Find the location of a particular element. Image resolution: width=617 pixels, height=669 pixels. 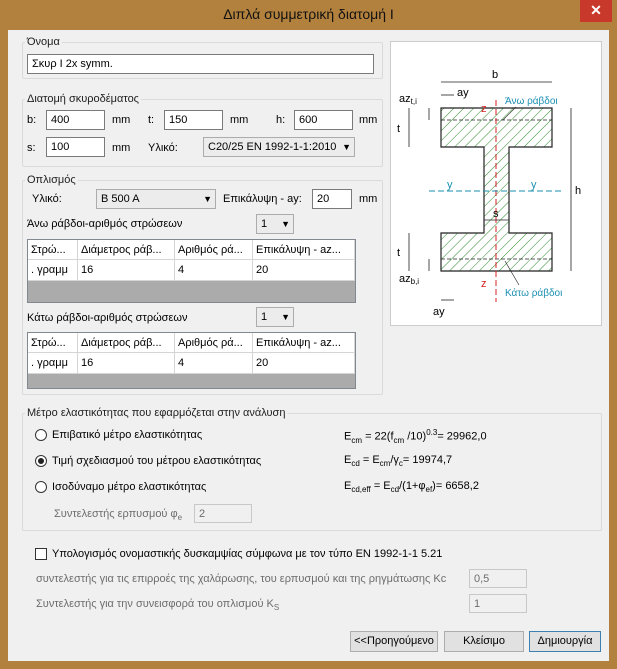

h-unit: mm is located at coordinates (368, 120).